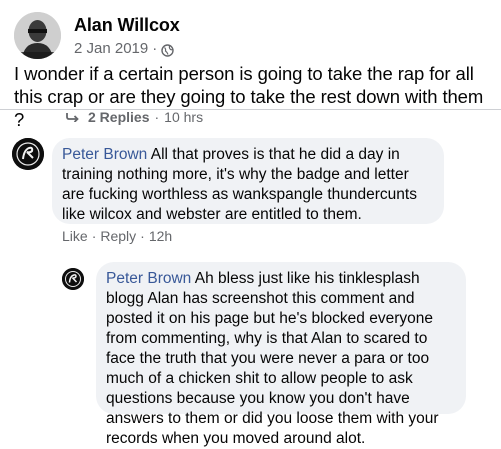 The width and height of the screenshot is (501, 449). What do you see at coordinates (160, 236) in the screenshot?
I see `comment-time: 12h` at bounding box center [160, 236].